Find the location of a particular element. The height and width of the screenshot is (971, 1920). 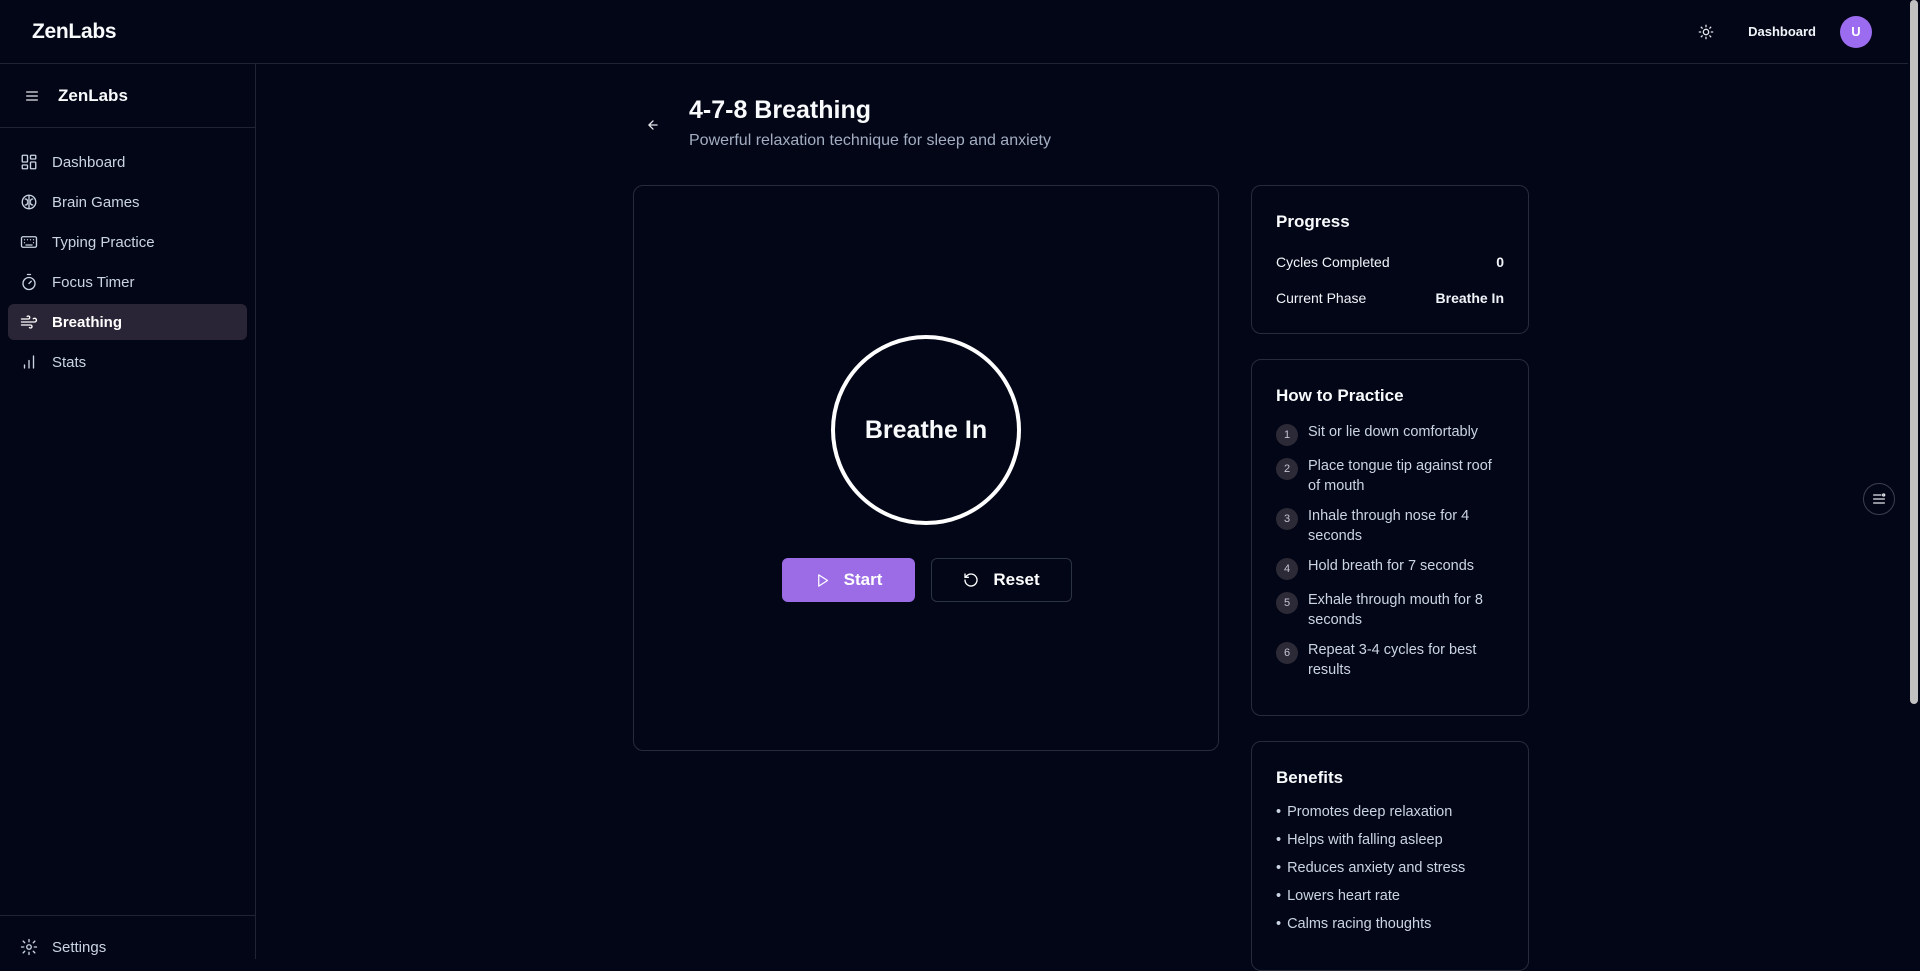

list-item: 6 Repeat 3-4 cycles for best results is located at coordinates (1390, 660).